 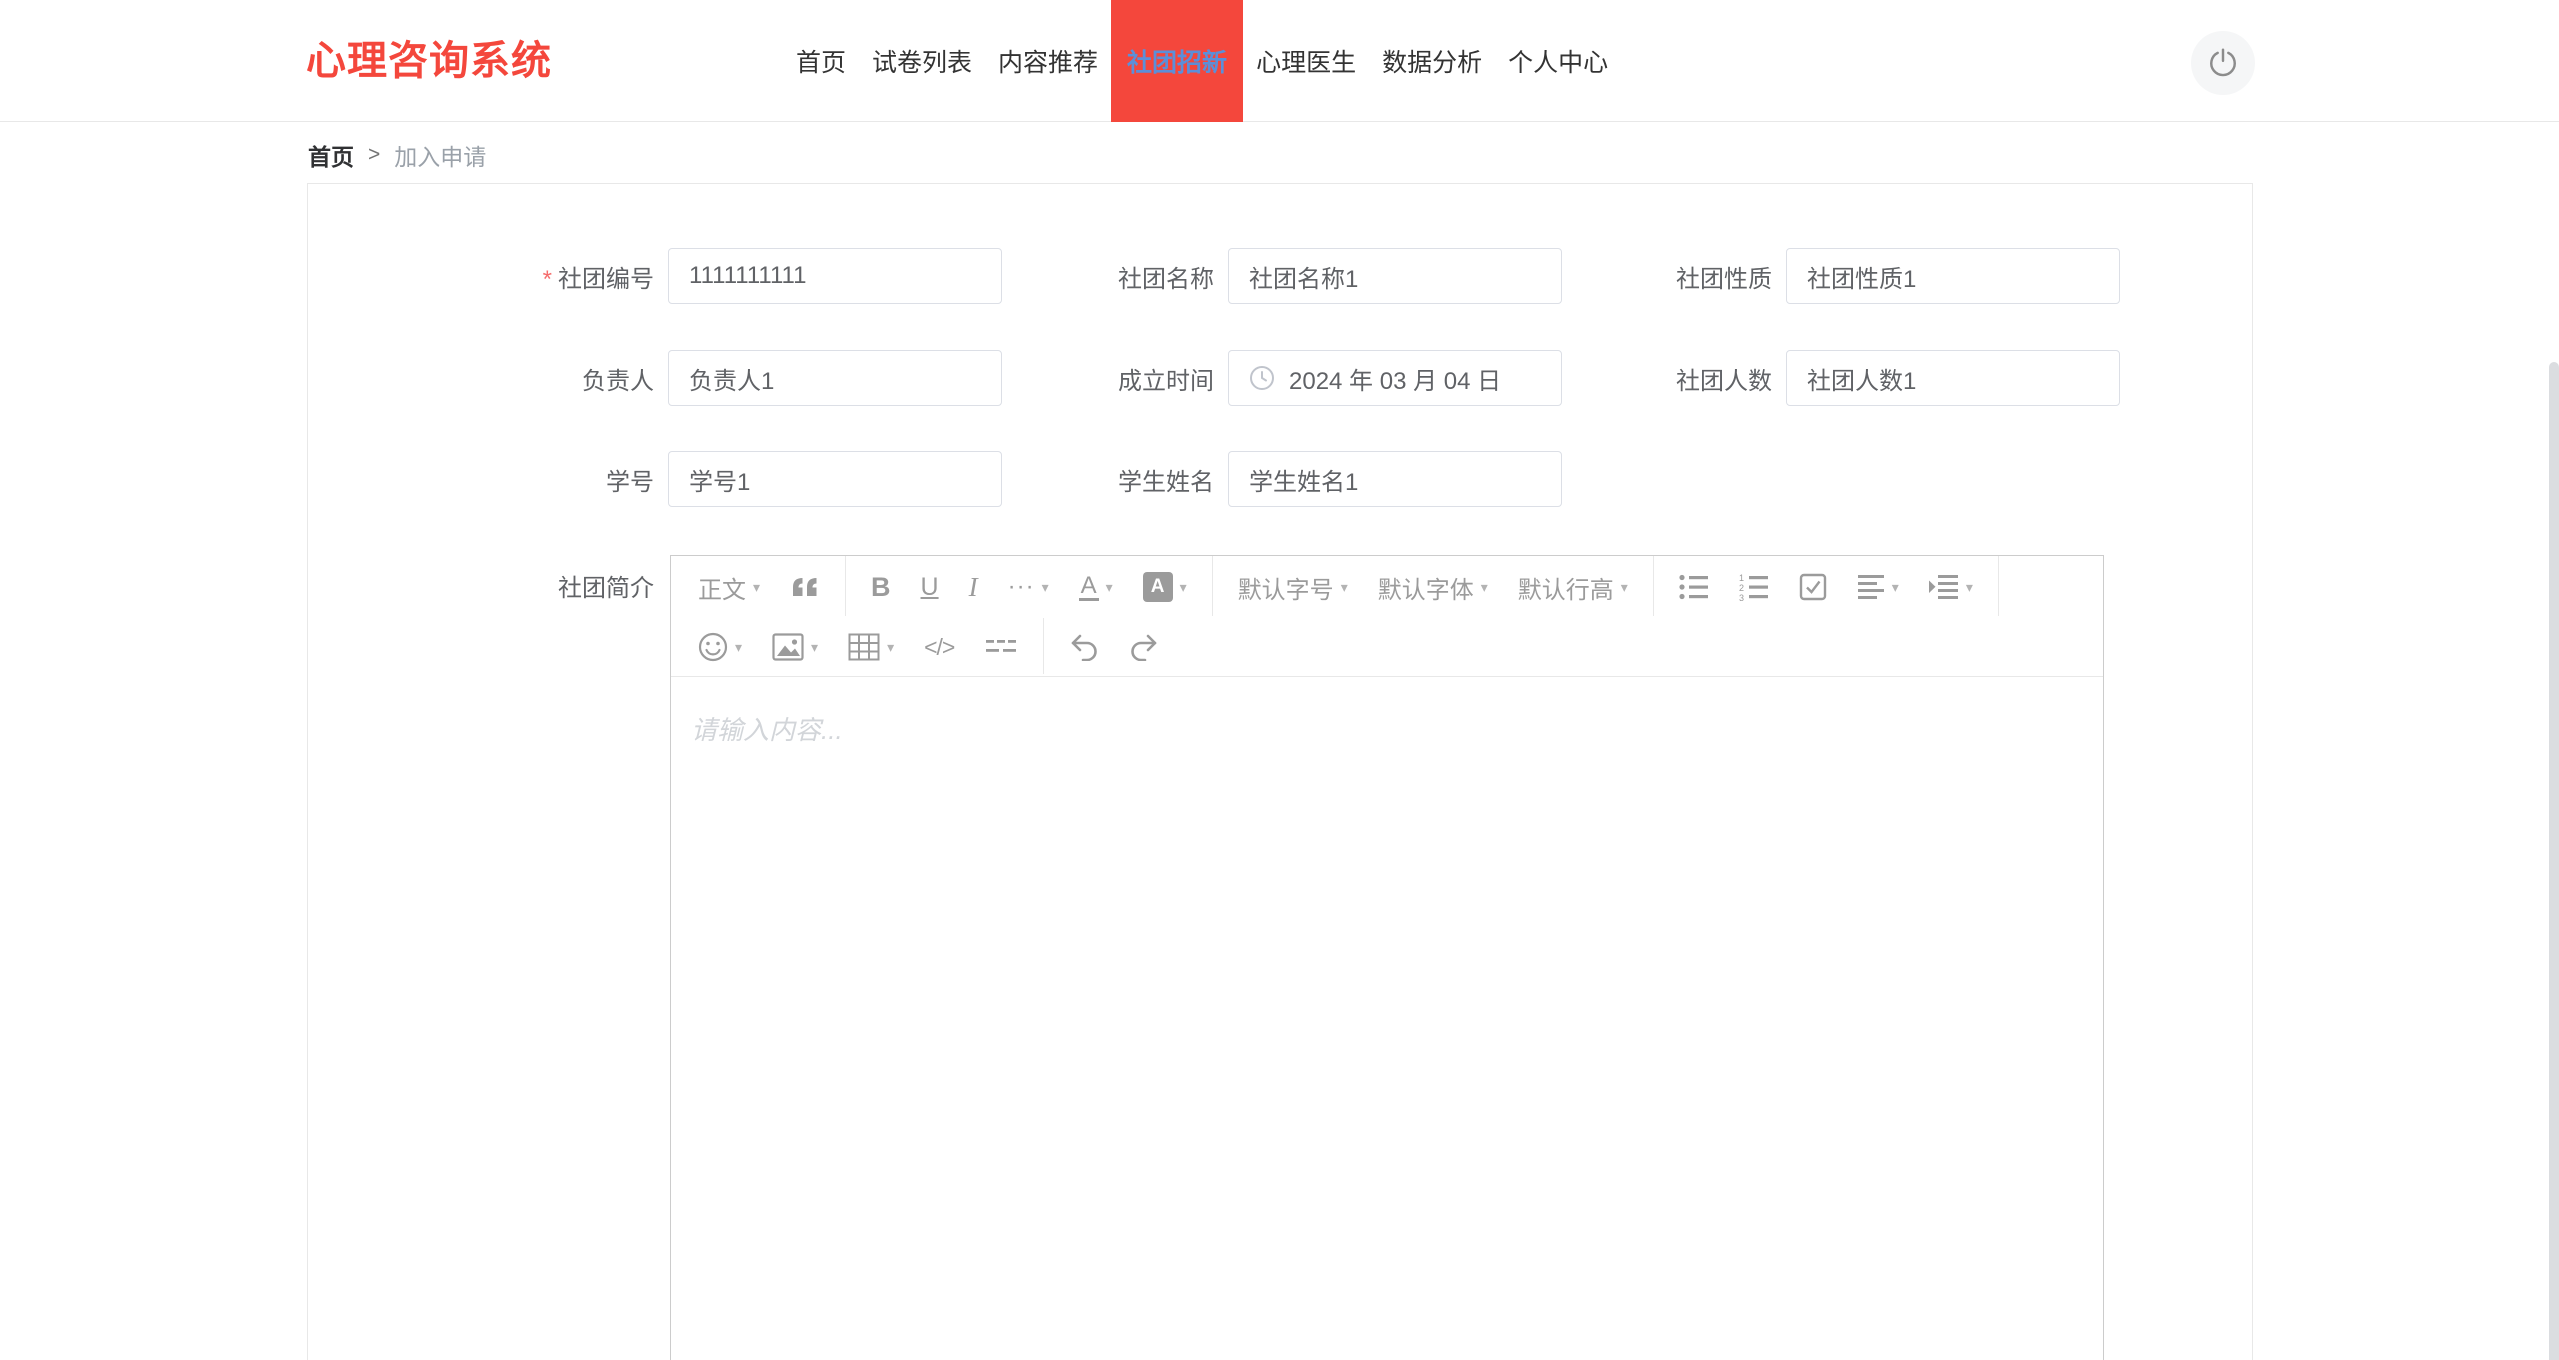 I want to click on found-date-input: 2024 年 03 月 04 日, so click(x=1395, y=378).